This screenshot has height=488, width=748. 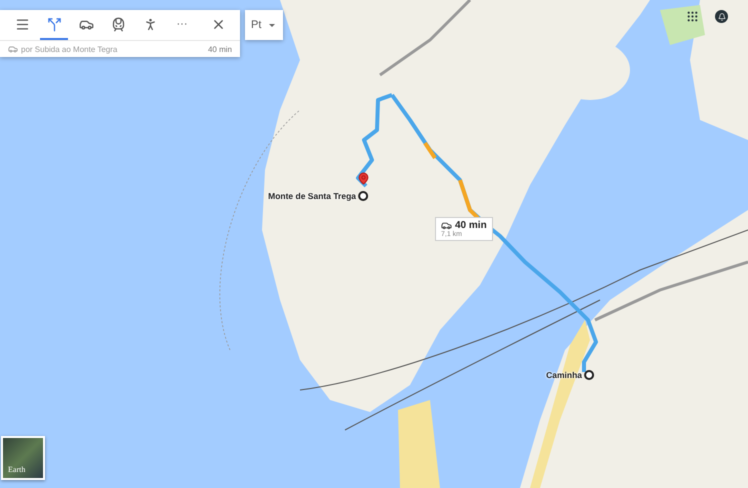 I want to click on place-label: Caminha, so click(x=564, y=375).